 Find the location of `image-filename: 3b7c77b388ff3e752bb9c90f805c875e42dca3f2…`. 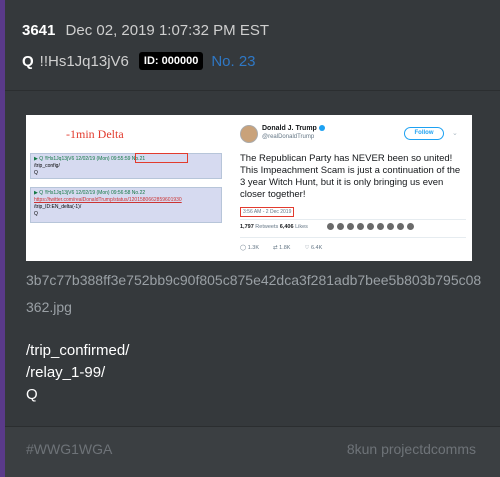

image-filename: 3b7c77b388ff3e752bb9c90f805c875e42dca3f2… is located at coordinates (254, 293).